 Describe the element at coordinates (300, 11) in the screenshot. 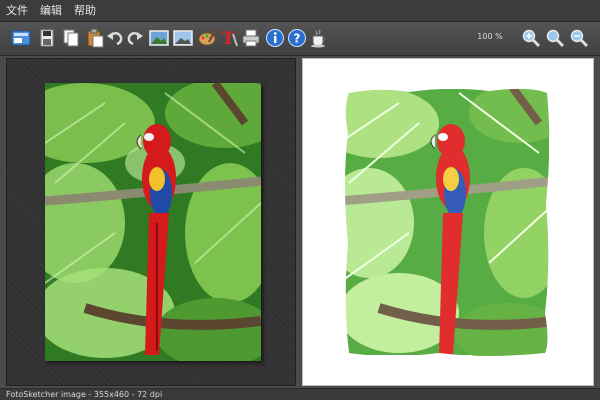

I see `menu-bar: 文件 编辑 帮助` at that location.